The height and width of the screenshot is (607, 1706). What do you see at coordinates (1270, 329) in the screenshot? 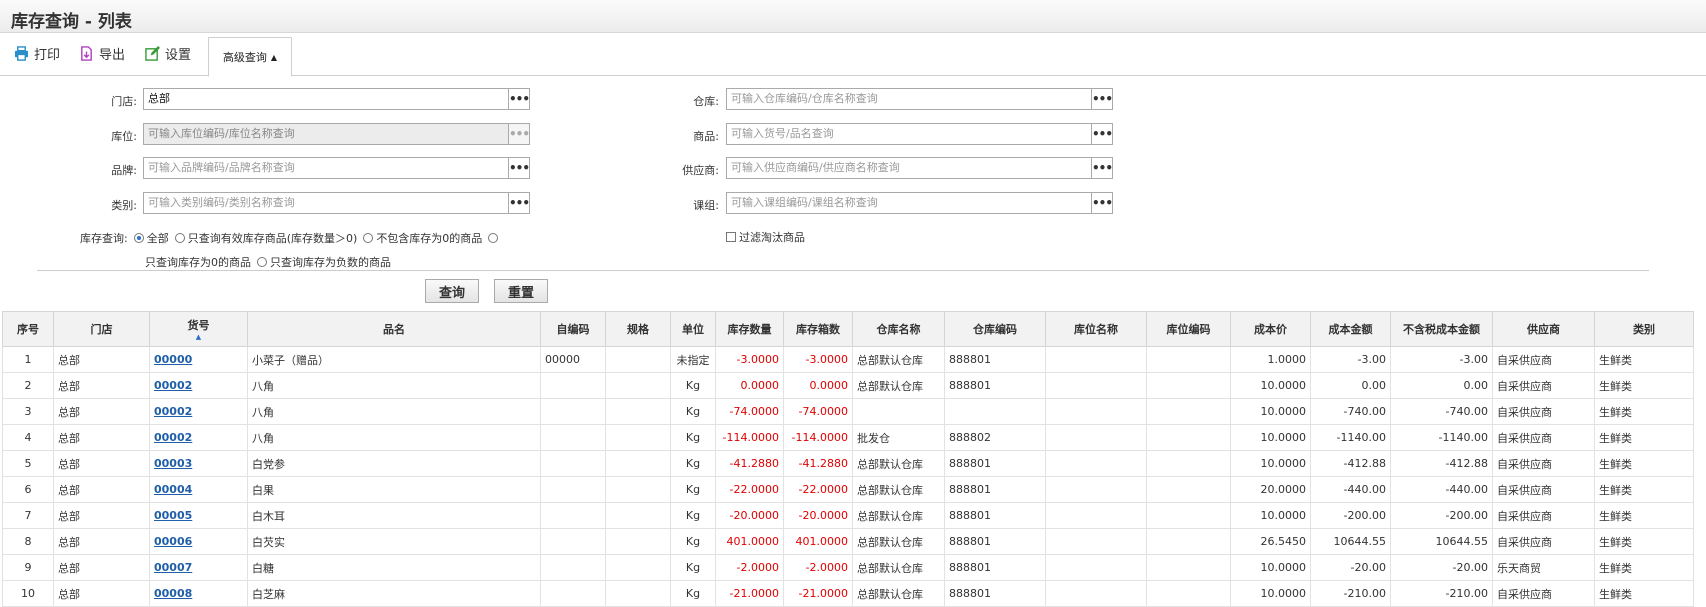
I see `column-header: 成本价` at bounding box center [1270, 329].